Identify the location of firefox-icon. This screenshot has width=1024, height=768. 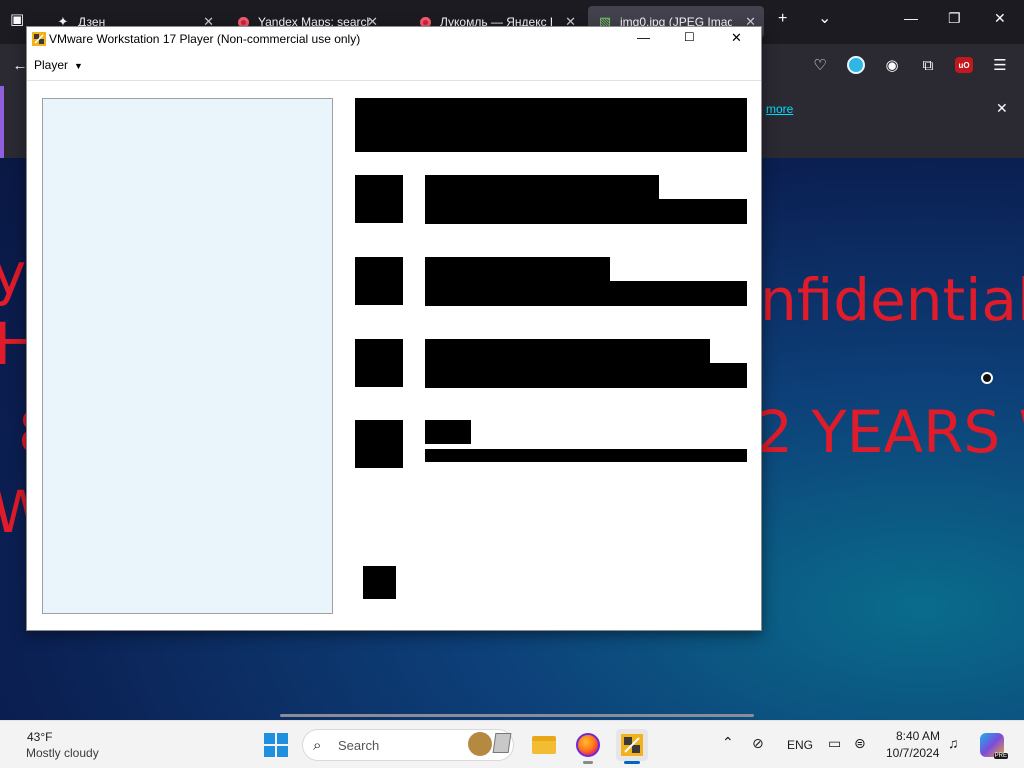
(588, 745).